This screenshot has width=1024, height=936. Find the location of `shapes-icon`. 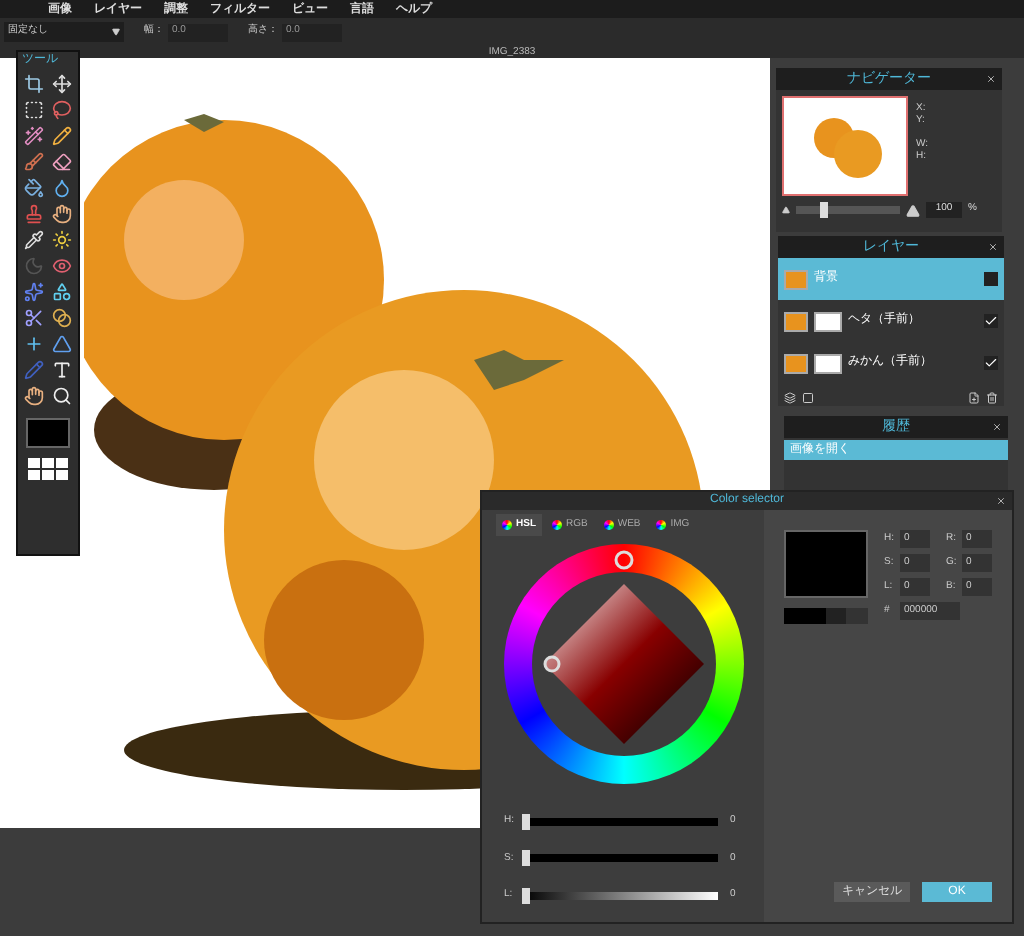

shapes-icon is located at coordinates (62, 292).